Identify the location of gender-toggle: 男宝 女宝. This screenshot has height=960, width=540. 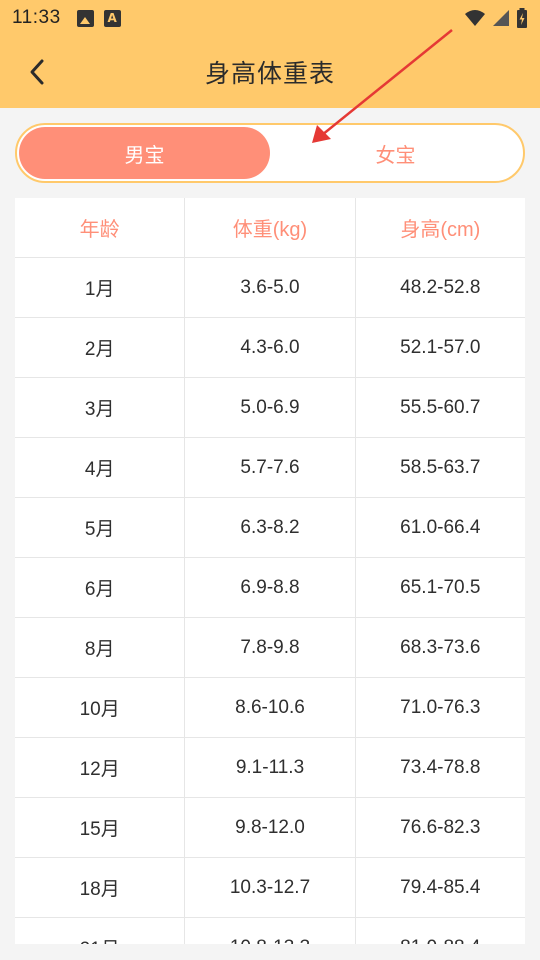
(270, 153).